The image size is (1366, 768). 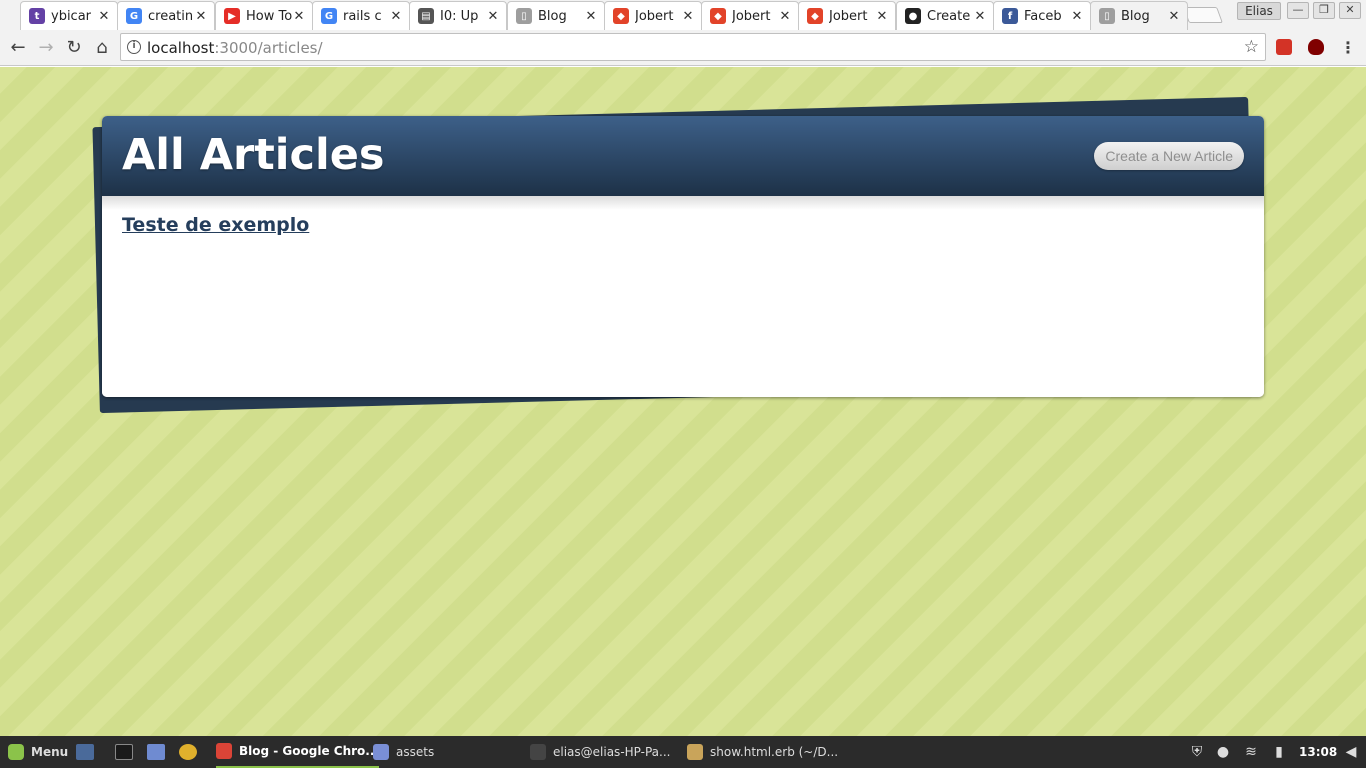 What do you see at coordinates (1197, 752) in the screenshot?
I see `shield-icon: ⛨` at bounding box center [1197, 752].